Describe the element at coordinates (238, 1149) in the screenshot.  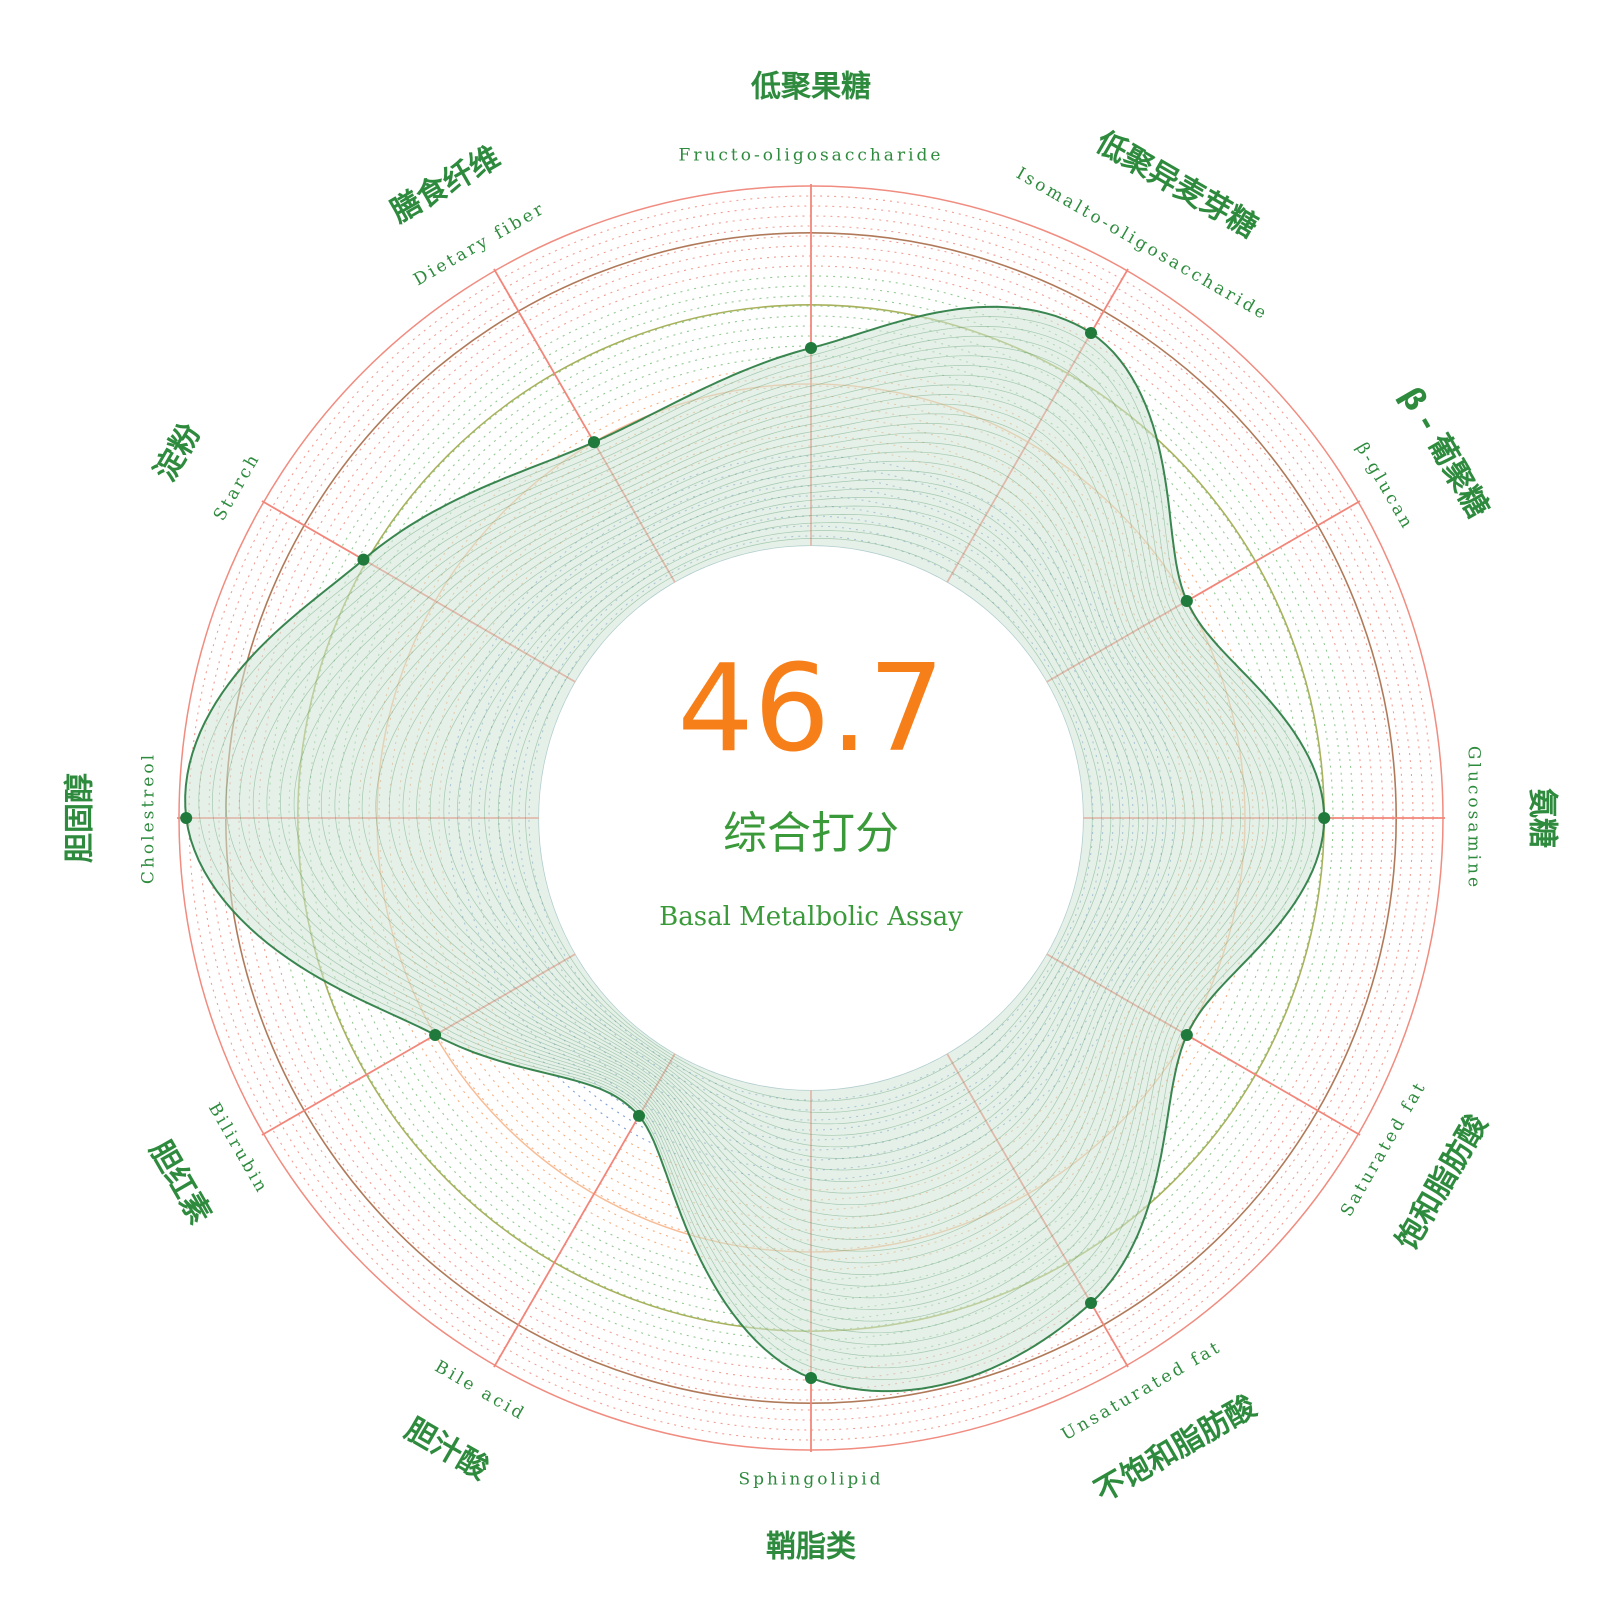
I see `category-label-en: Bilirubin` at that location.